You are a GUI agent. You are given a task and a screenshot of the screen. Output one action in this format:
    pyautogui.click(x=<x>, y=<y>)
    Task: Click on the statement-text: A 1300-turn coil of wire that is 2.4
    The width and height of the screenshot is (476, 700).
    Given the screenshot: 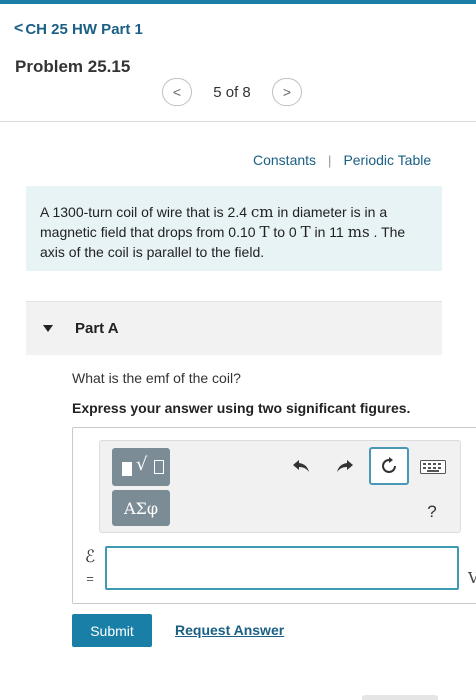 What is the action you would take?
    pyautogui.click(x=145, y=212)
    